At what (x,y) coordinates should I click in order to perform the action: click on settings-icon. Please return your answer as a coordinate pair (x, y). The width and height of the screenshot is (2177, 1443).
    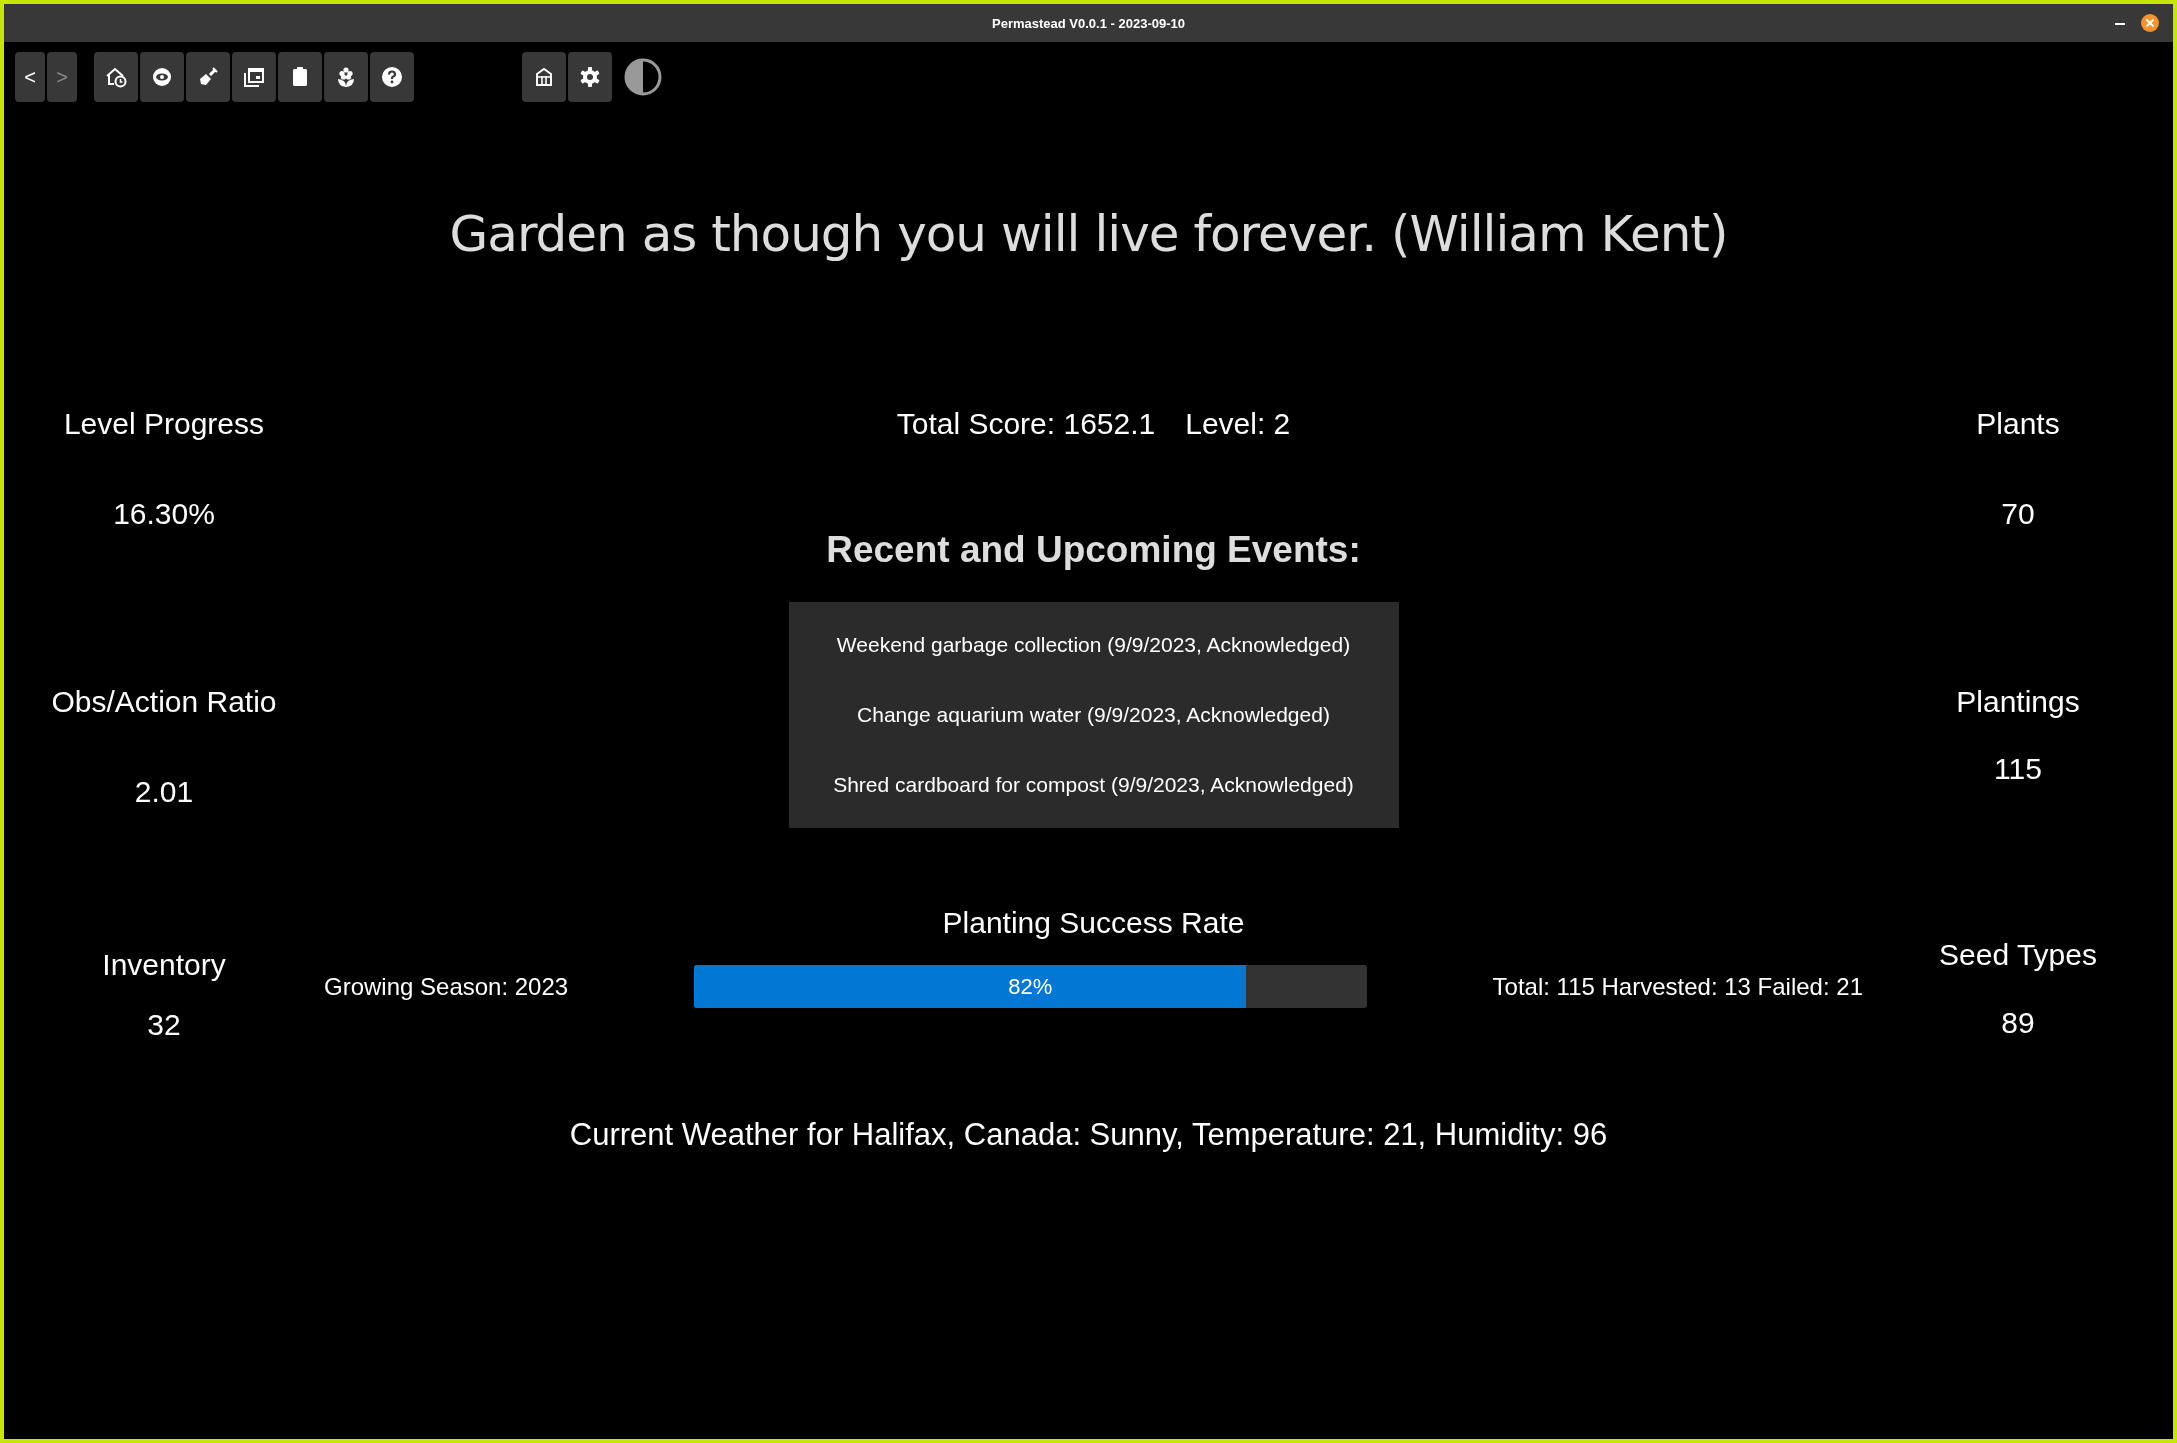
    Looking at the image, I should click on (590, 77).